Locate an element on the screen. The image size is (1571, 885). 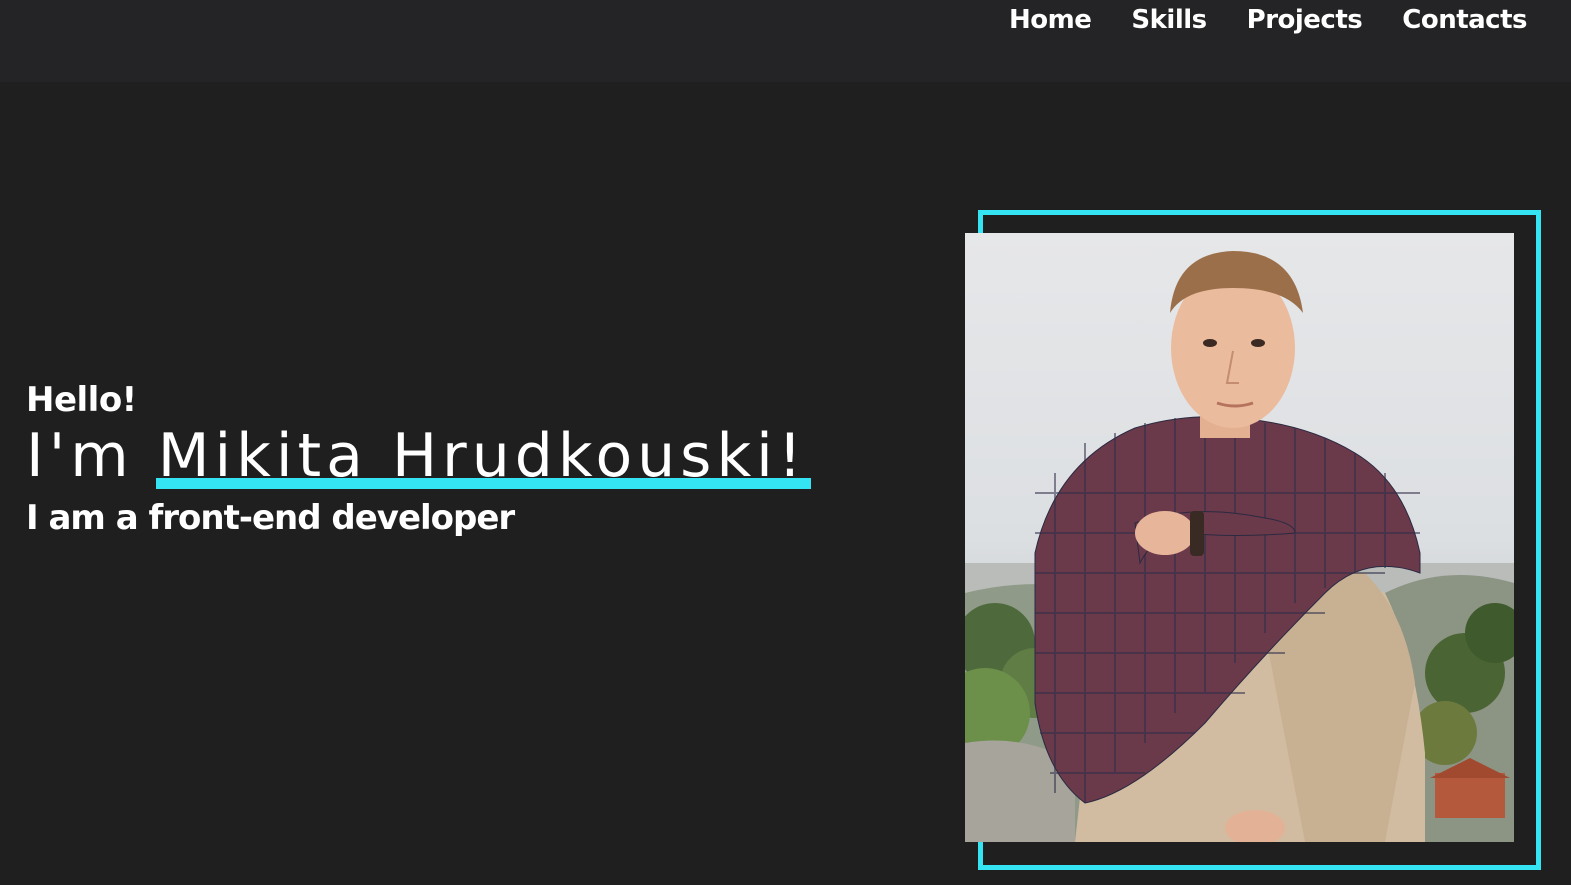
nav-link-home: Home is located at coordinates (1050, 20).